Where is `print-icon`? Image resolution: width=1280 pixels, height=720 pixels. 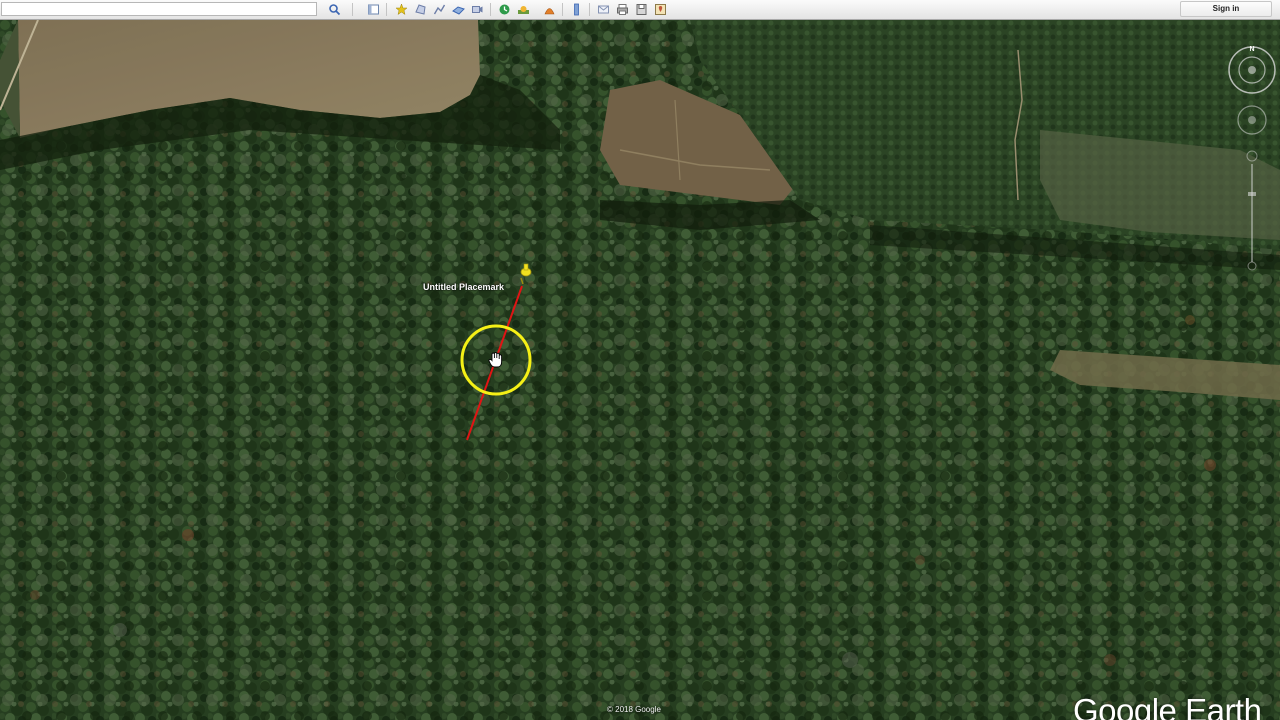
print-icon is located at coordinates (622, 9).